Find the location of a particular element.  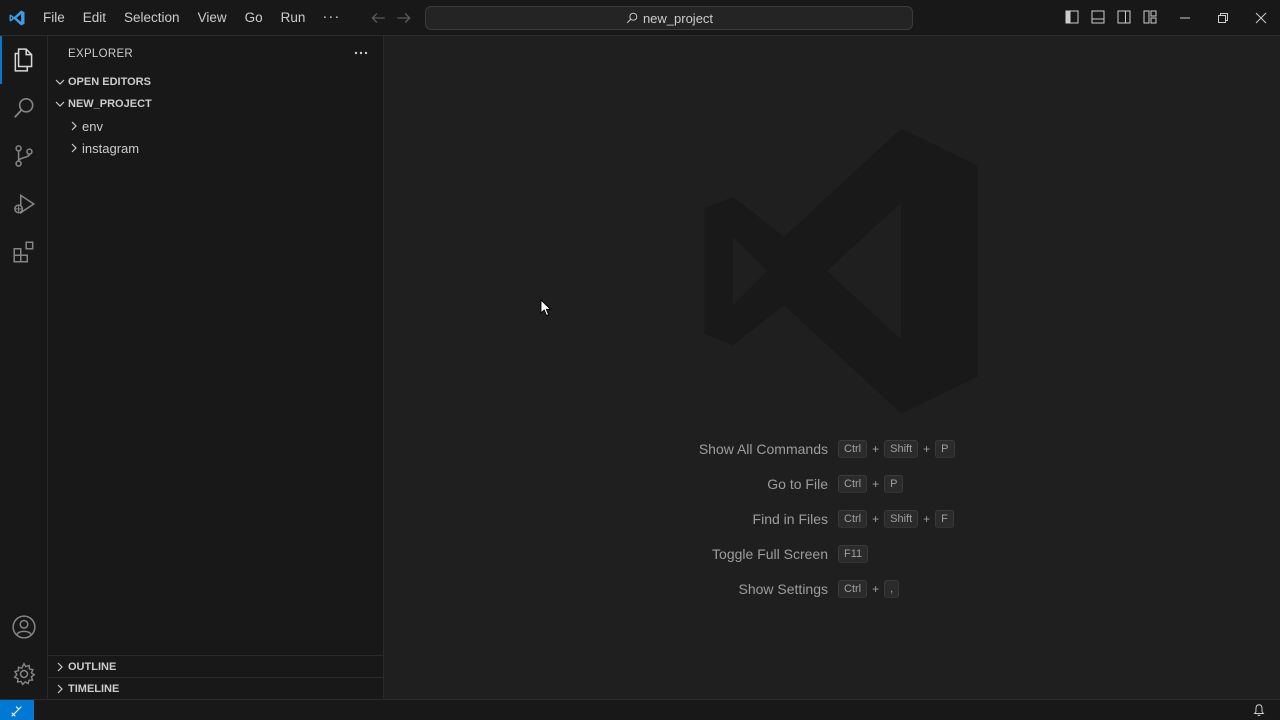

folder-env: env is located at coordinates (215, 126).